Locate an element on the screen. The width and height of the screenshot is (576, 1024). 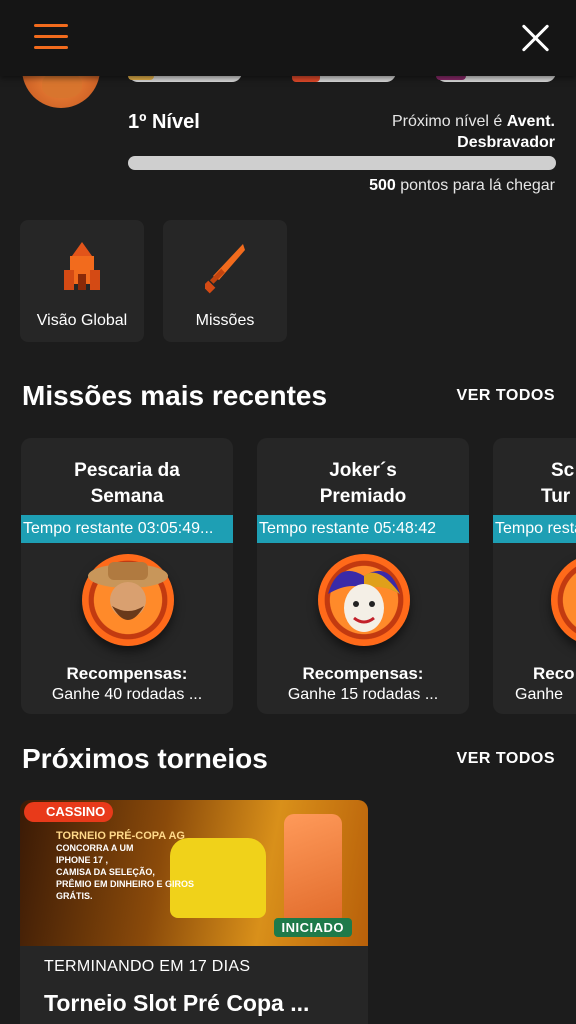
level-progress-bar is located at coordinates (342, 163).